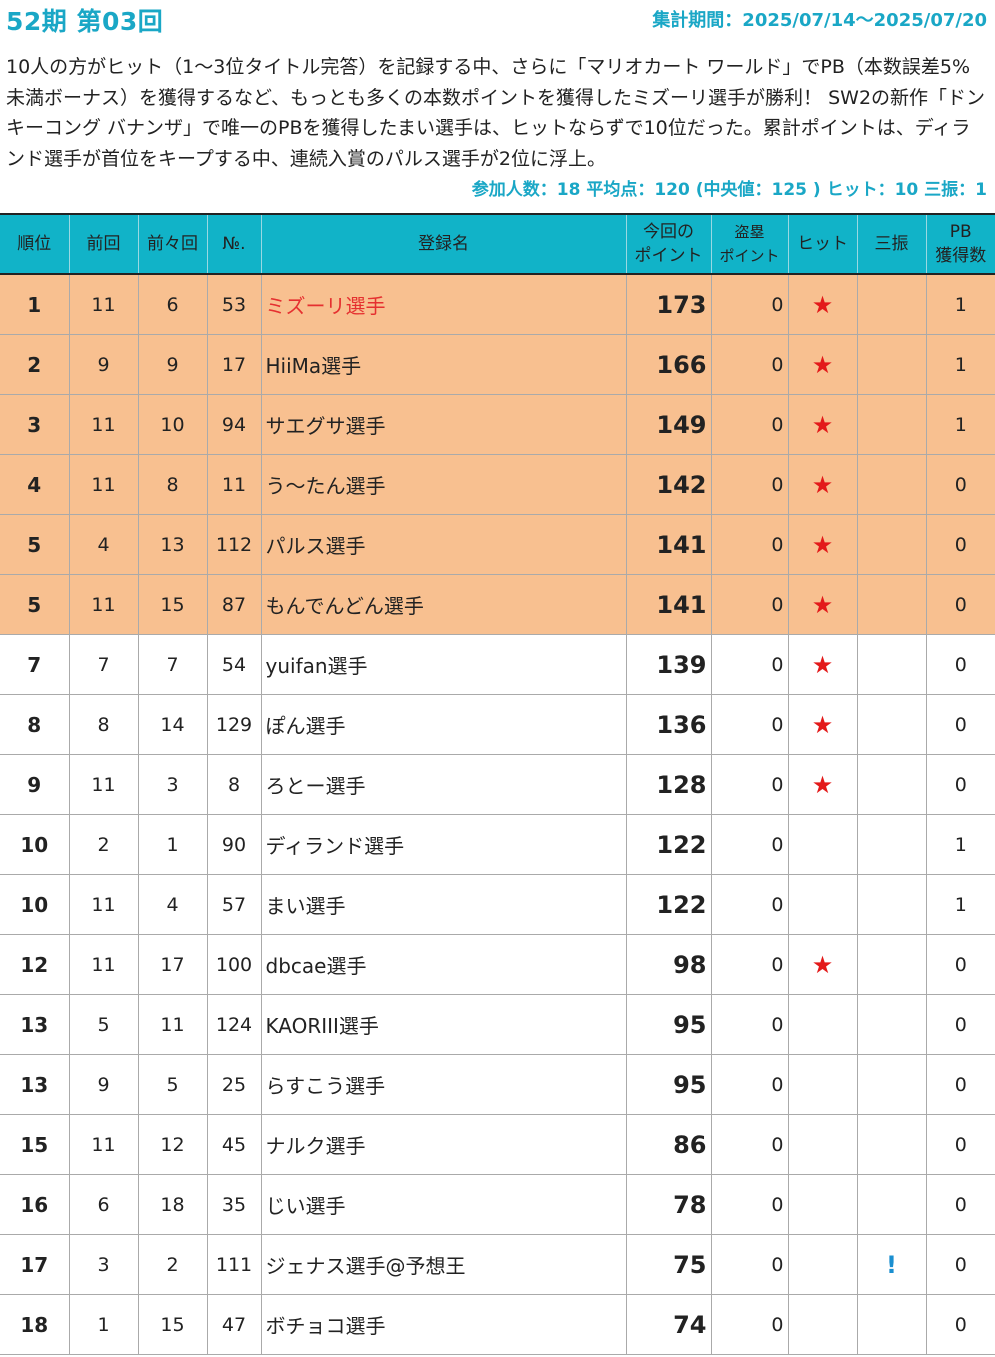 This screenshot has width=995, height=1357. What do you see at coordinates (104, 1084) in the screenshot?
I see `prev-rank-cell: 9` at bounding box center [104, 1084].